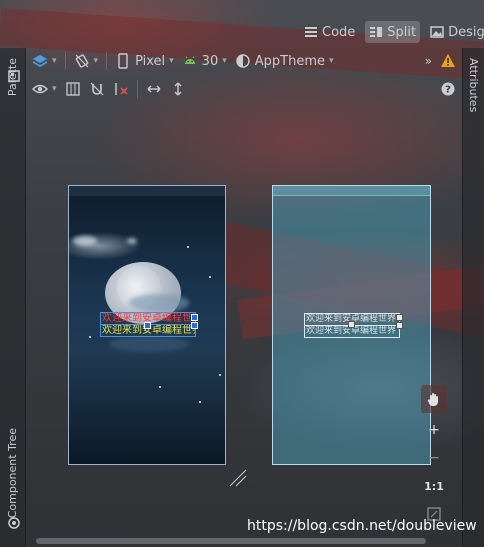 This screenshot has width=484, height=547. I want to click on view-options-button: ▾, so click(44, 89).